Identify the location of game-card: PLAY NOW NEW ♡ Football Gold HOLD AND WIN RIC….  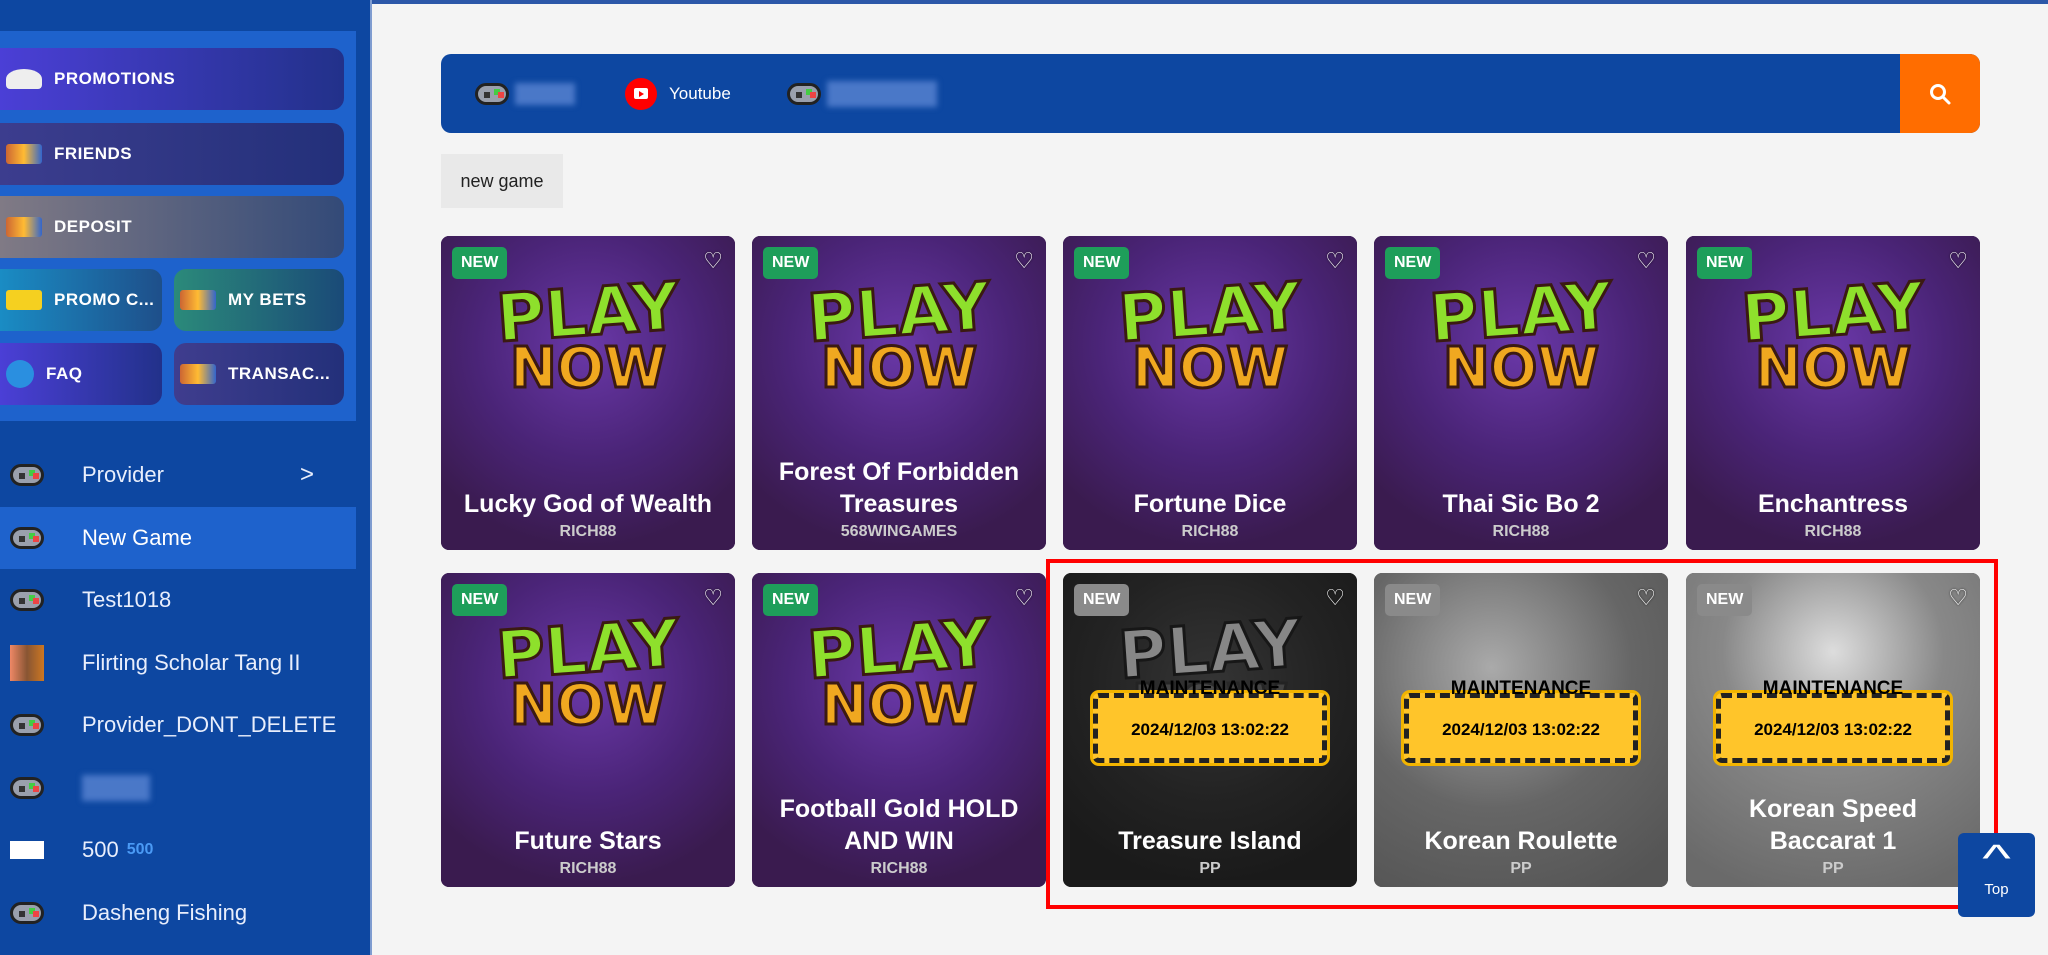
(899, 730).